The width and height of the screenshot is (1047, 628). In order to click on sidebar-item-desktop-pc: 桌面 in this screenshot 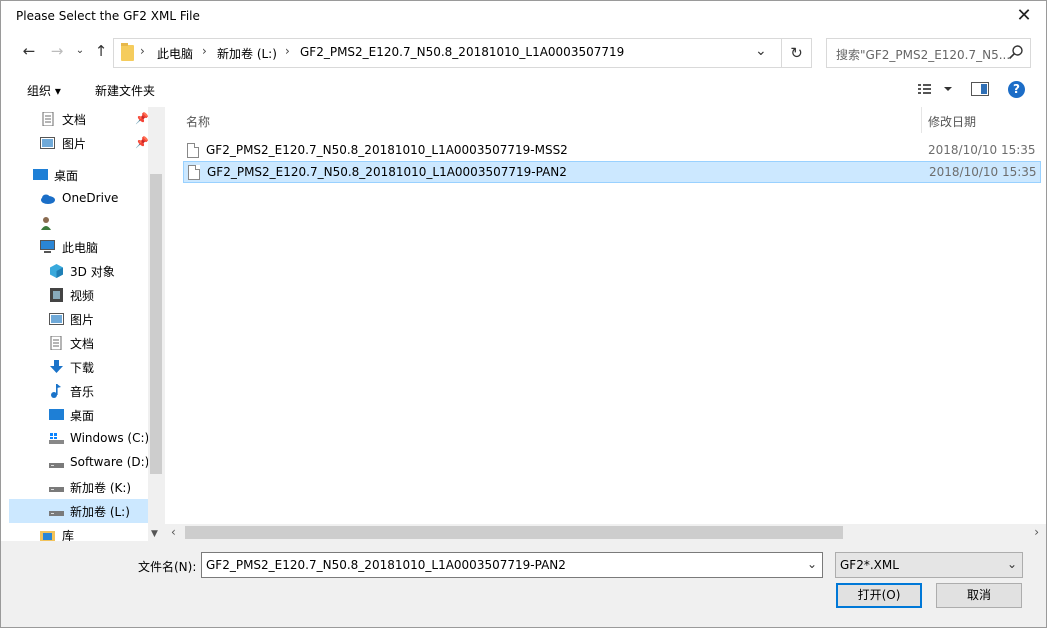, I will do `click(87, 415)`.